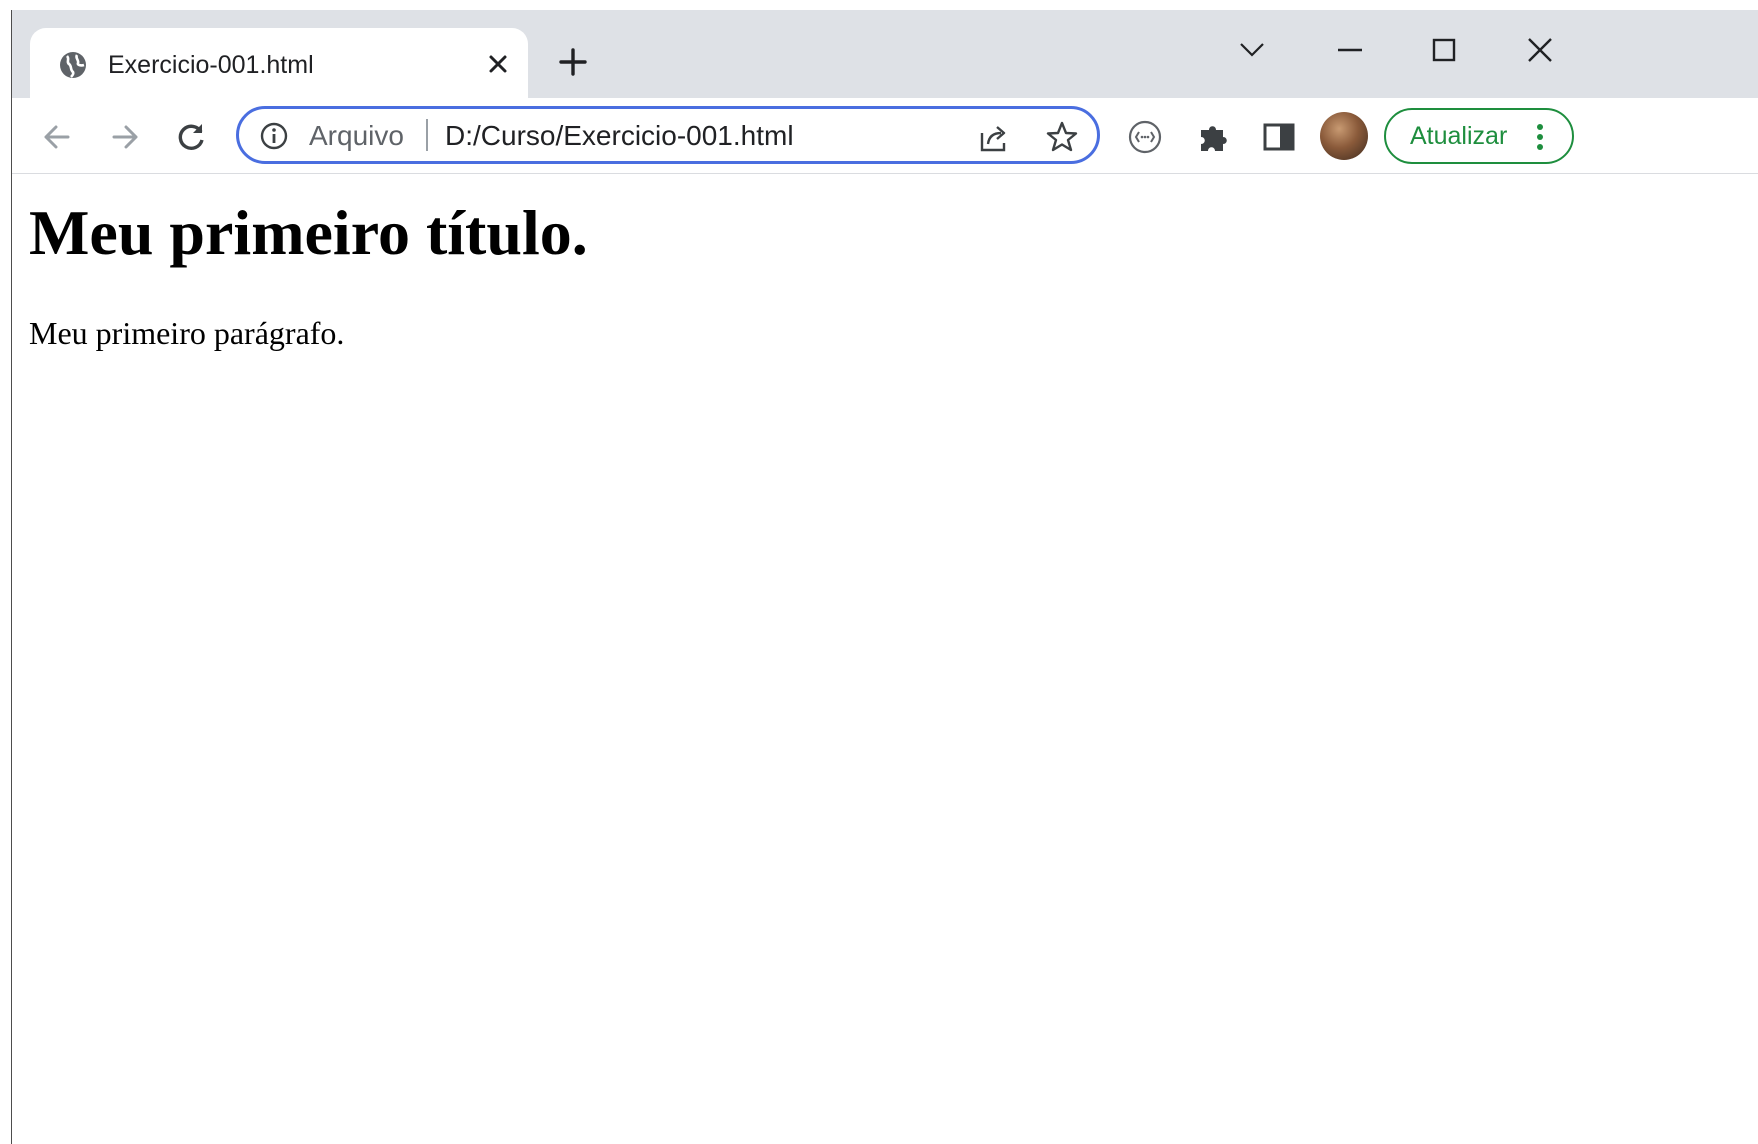 The width and height of the screenshot is (1758, 1144). Describe the element at coordinates (885, 54) in the screenshot. I see `tab-strip: Exercicio-001.html` at that location.